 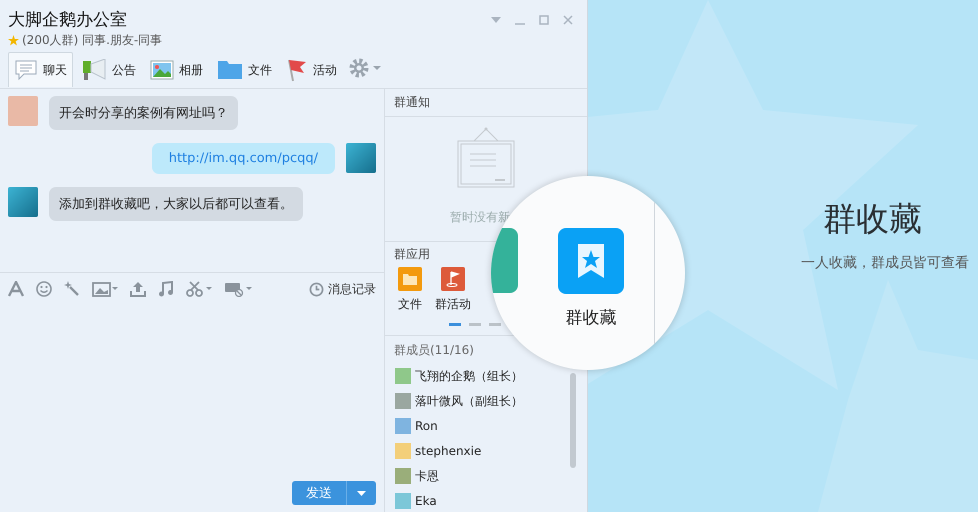 I want to click on member-item: Eka, so click(x=416, y=501).